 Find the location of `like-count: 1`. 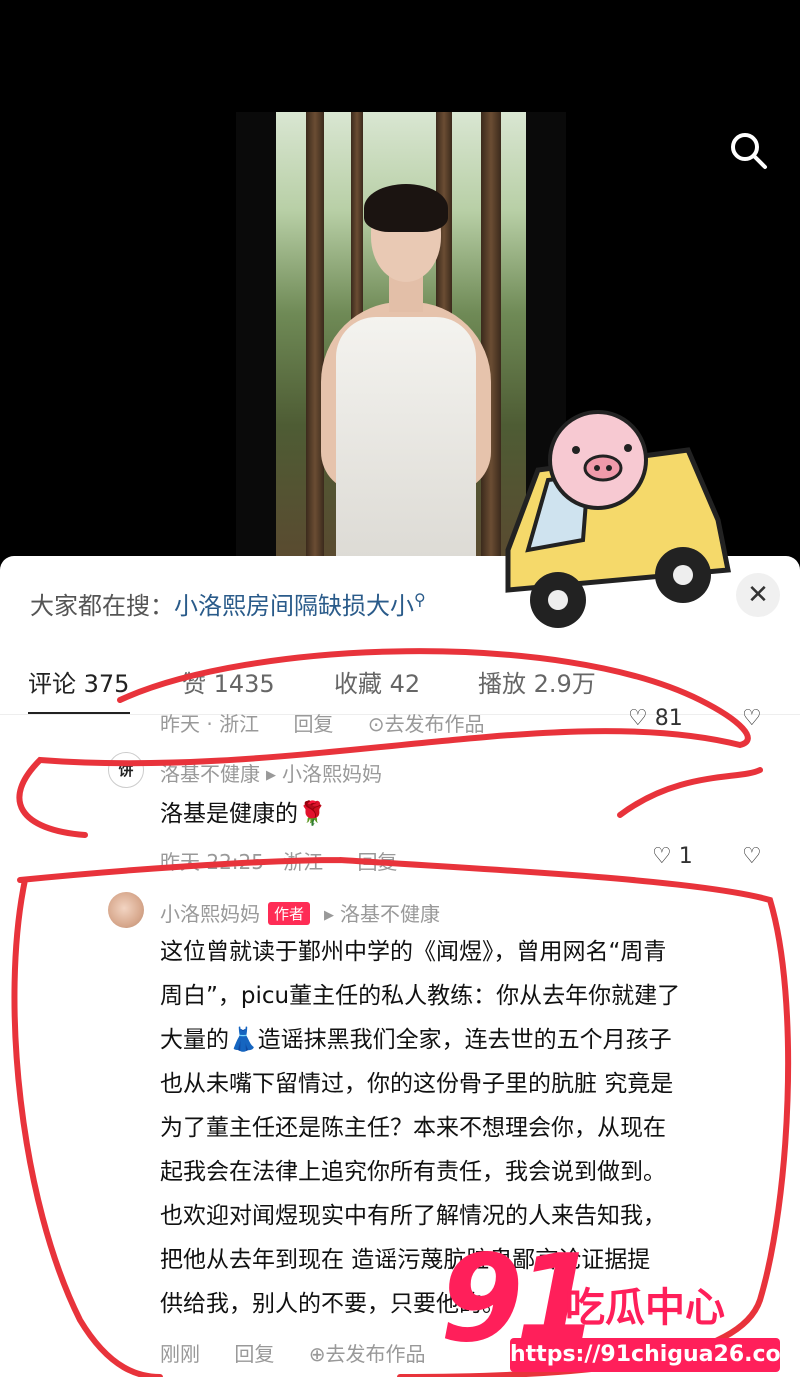

like-count: 1 is located at coordinates (685, 856).